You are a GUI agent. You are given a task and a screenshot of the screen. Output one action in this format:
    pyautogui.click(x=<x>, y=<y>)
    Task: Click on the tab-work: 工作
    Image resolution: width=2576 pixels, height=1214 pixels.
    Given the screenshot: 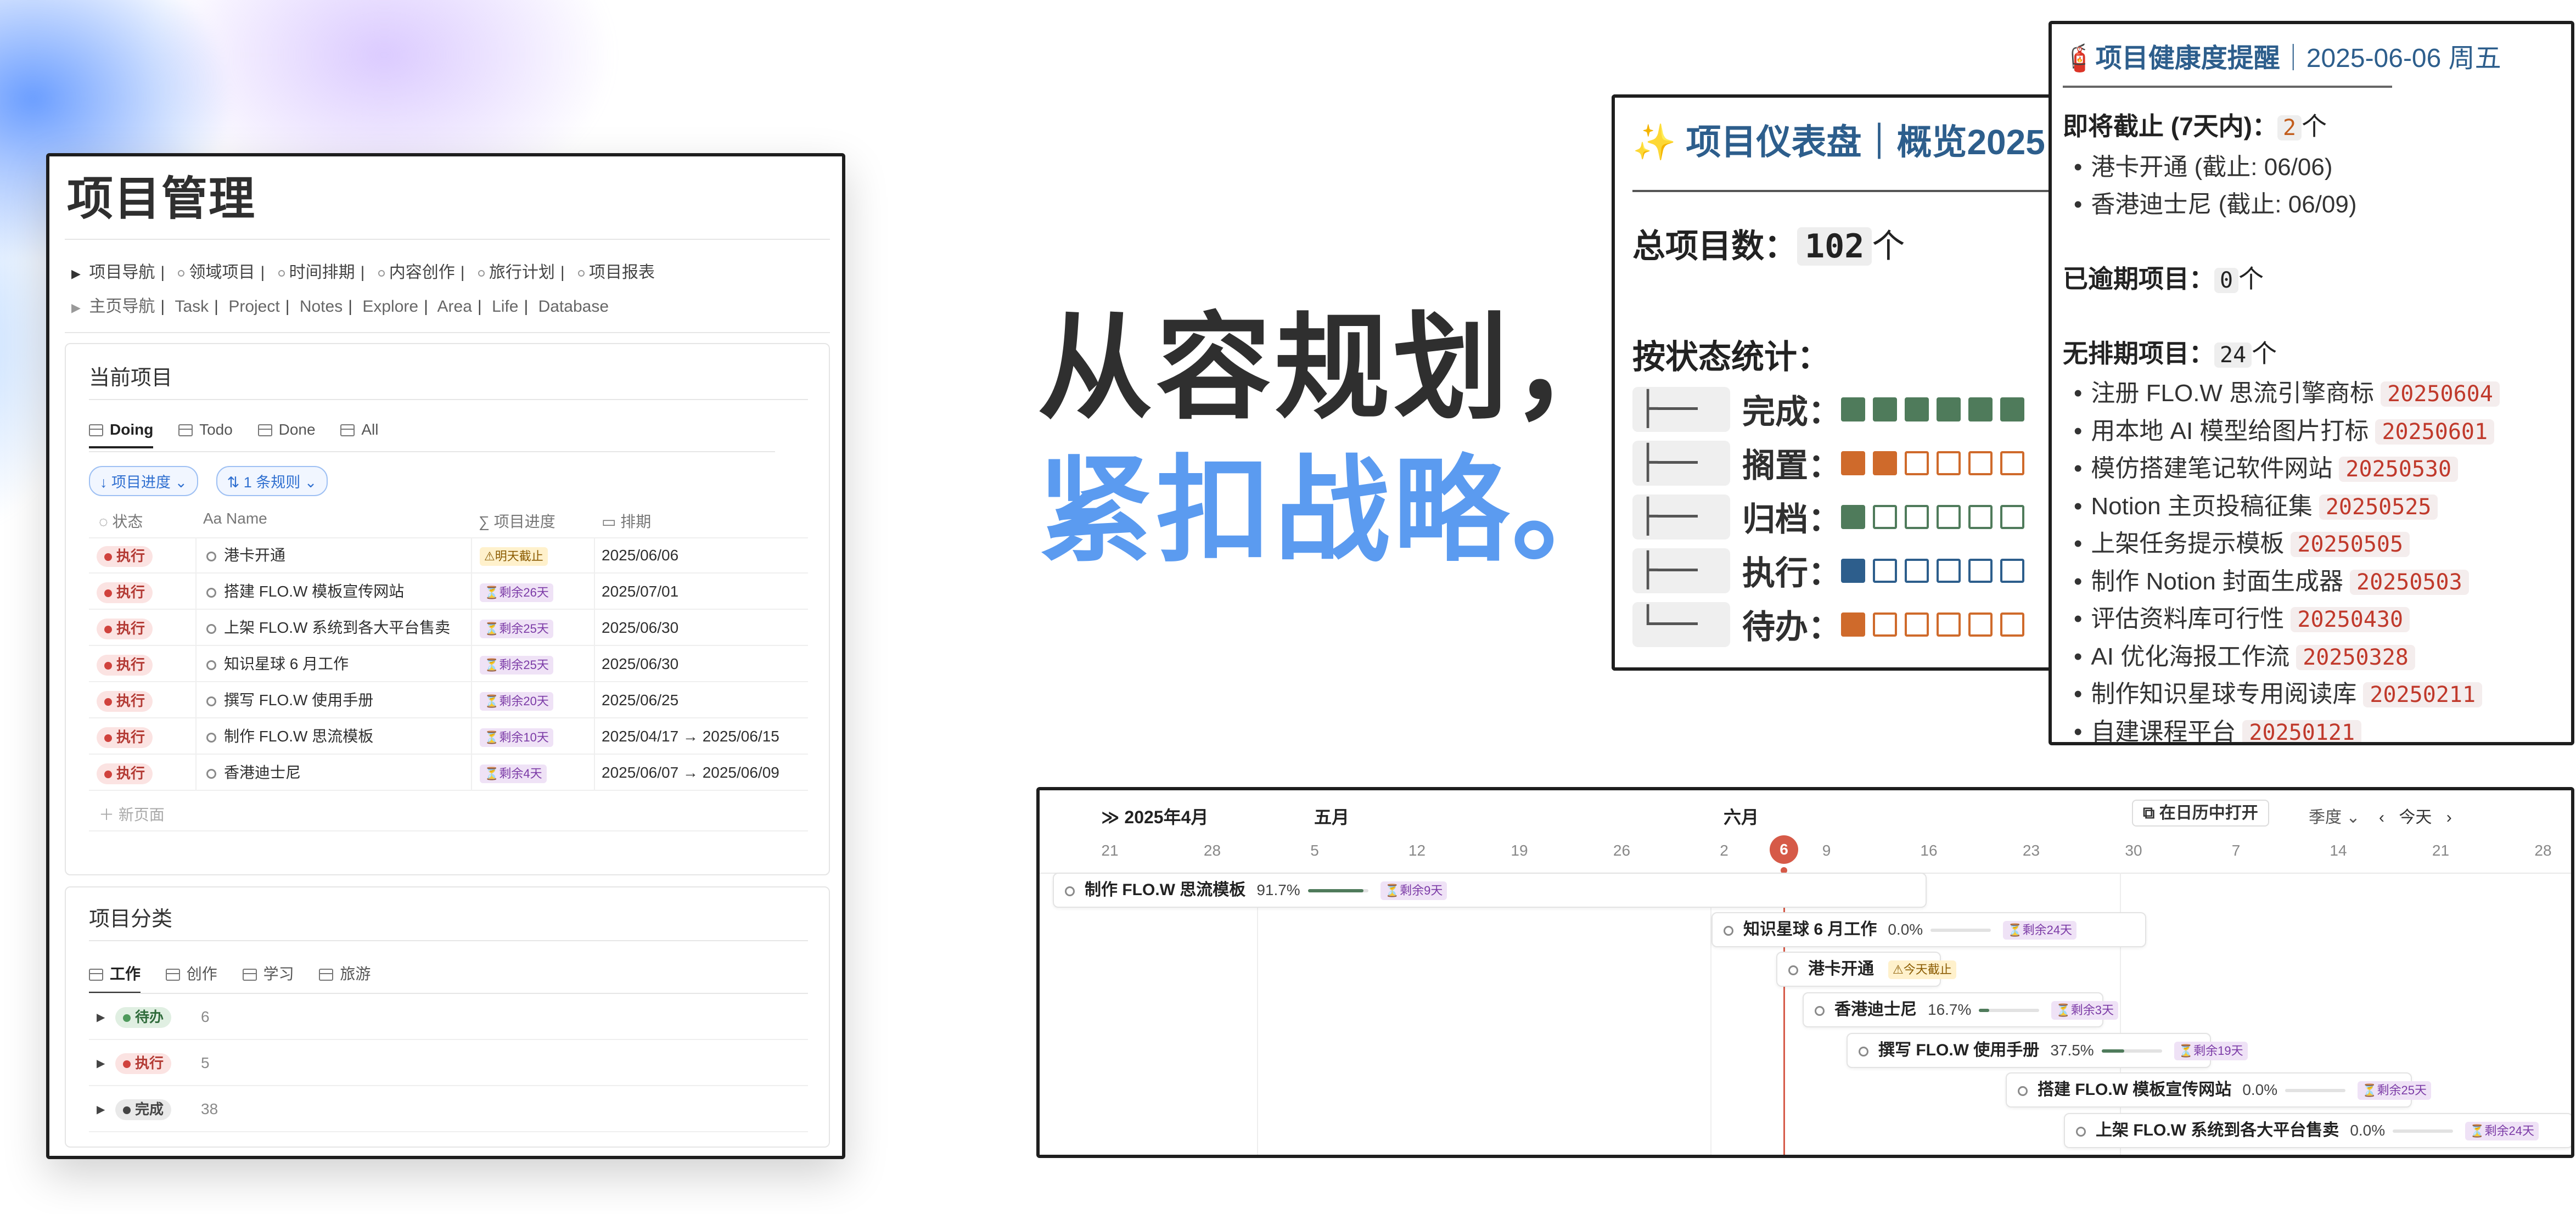 What is the action you would take?
    pyautogui.click(x=115, y=978)
    